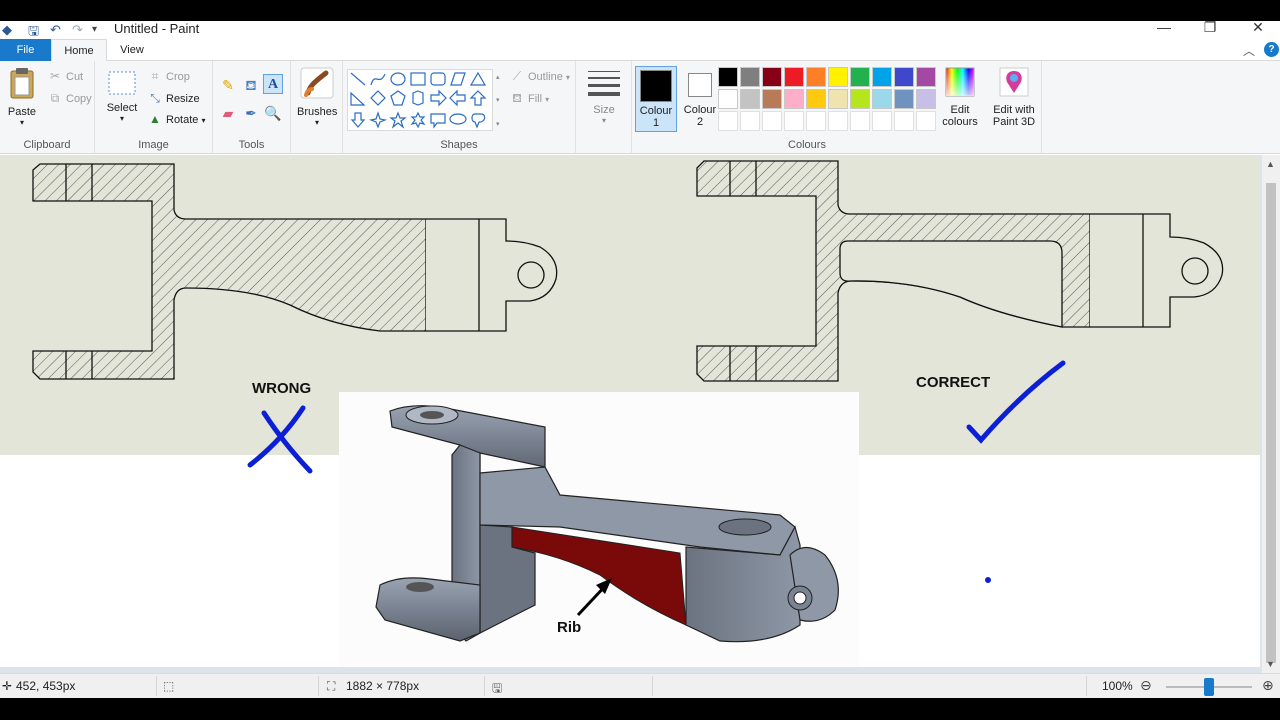 The width and height of the screenshot is (1280, 720). I want to click on size-label: Size, so click(604, 110).